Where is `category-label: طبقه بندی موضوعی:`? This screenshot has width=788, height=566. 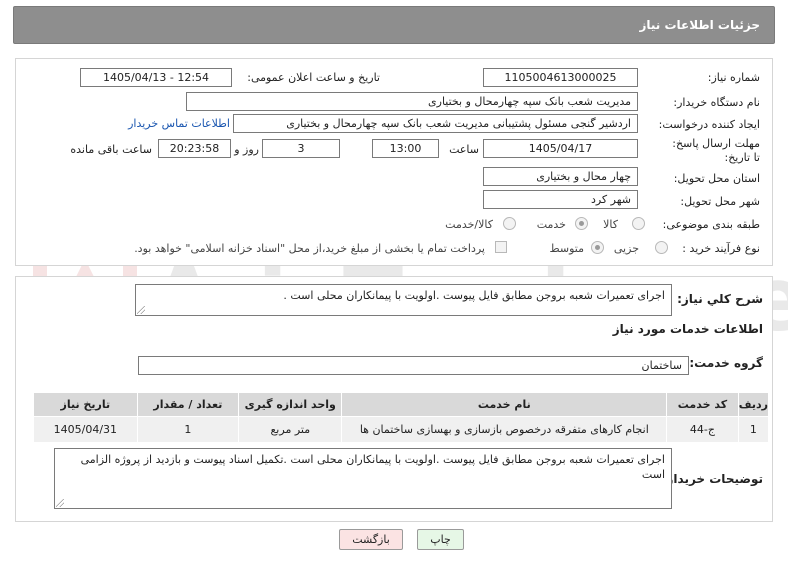
category-label: طبقه بندی موضوعی: is located at coordinates (711, 224).